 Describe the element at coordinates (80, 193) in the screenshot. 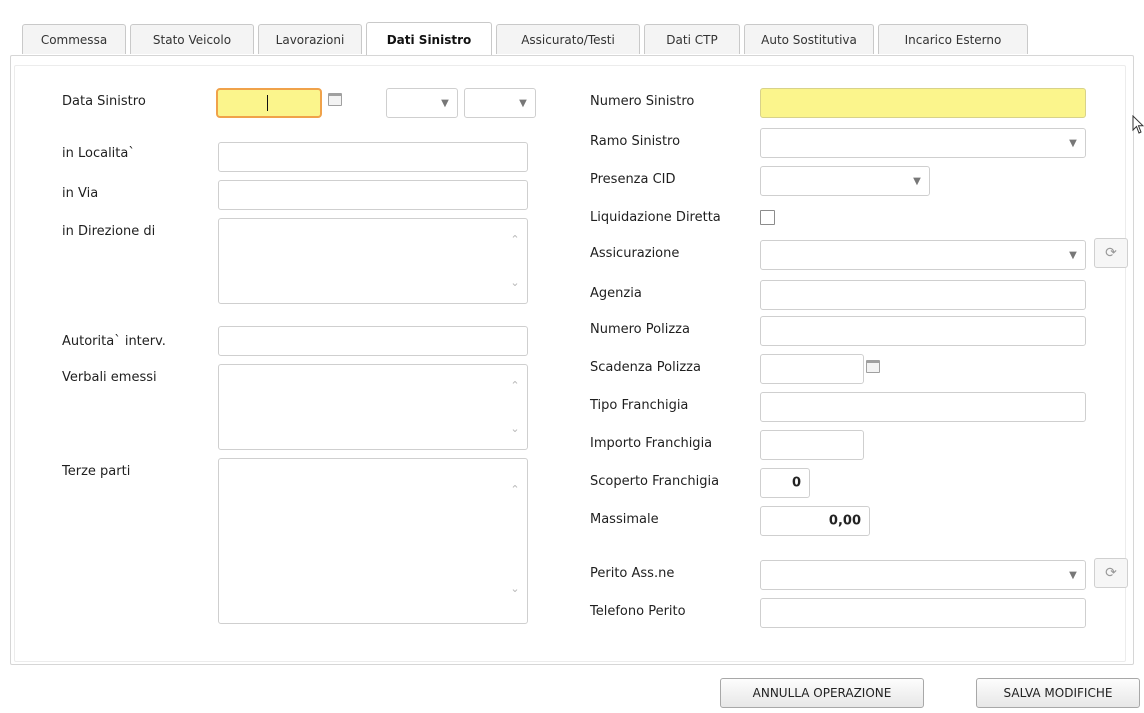

I see `in-via-label: in Via` at that location.